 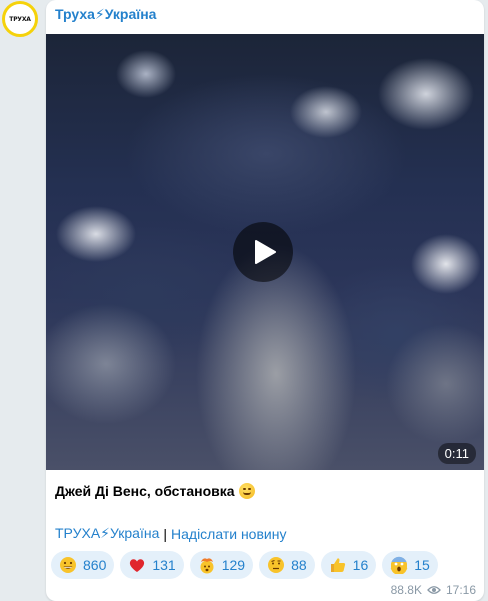 I want to click on caption-text: Джей Ді Венс, обстановка, so click(x=145, y=491).